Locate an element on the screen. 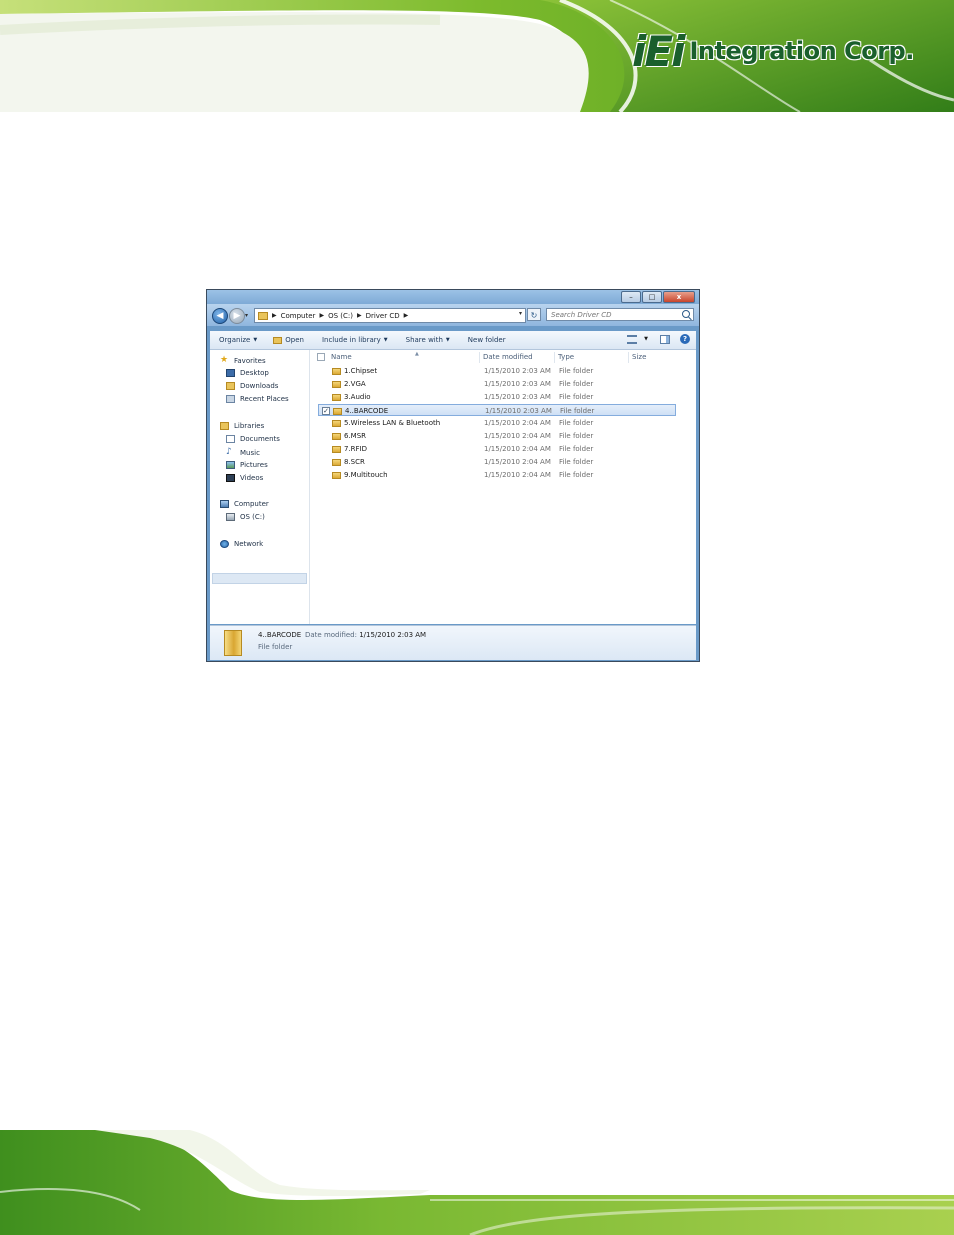  column-label: Name is located at coordinates (341, 357).